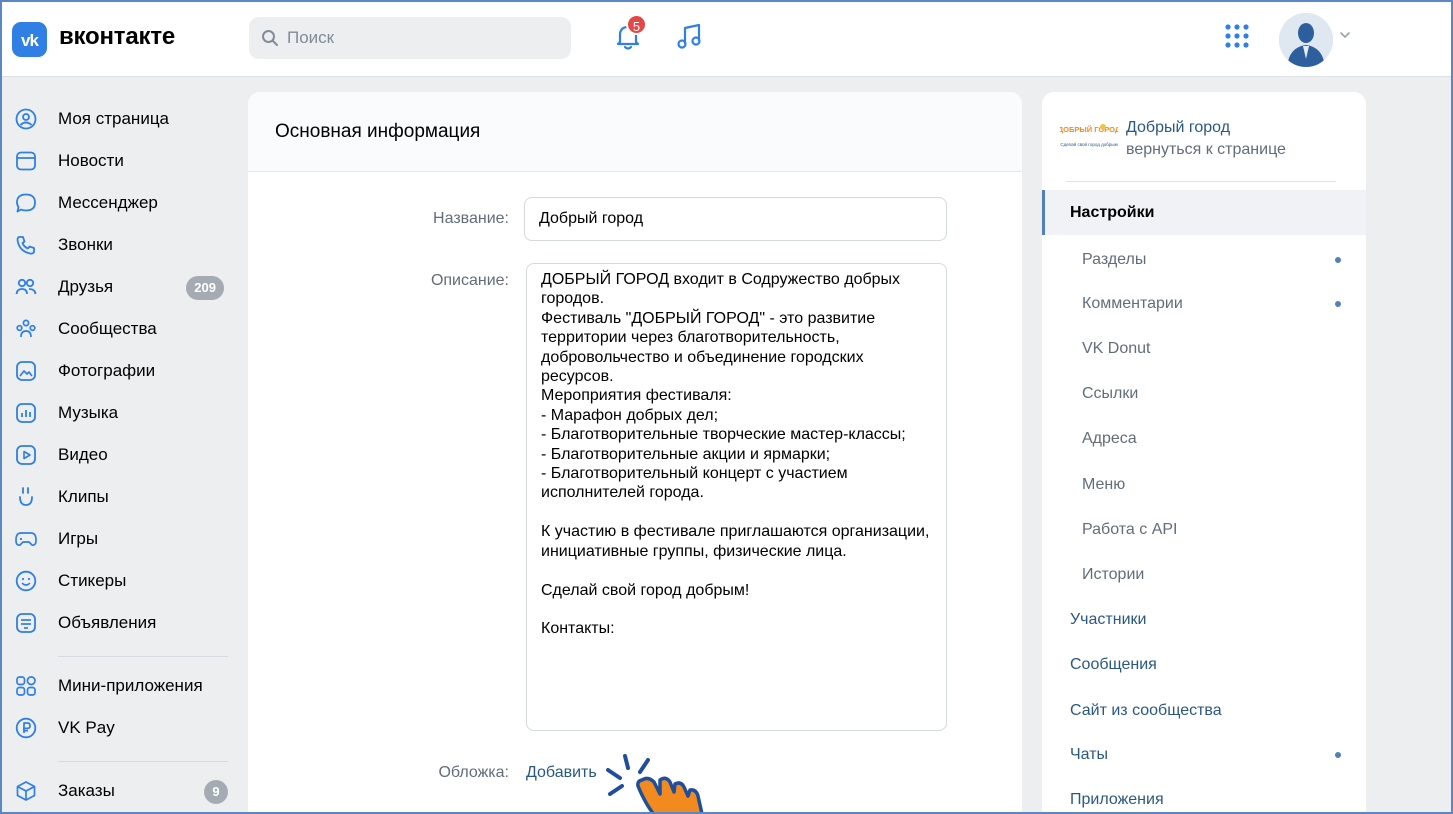  I want to click on panel-divider, so click(1201, 181).